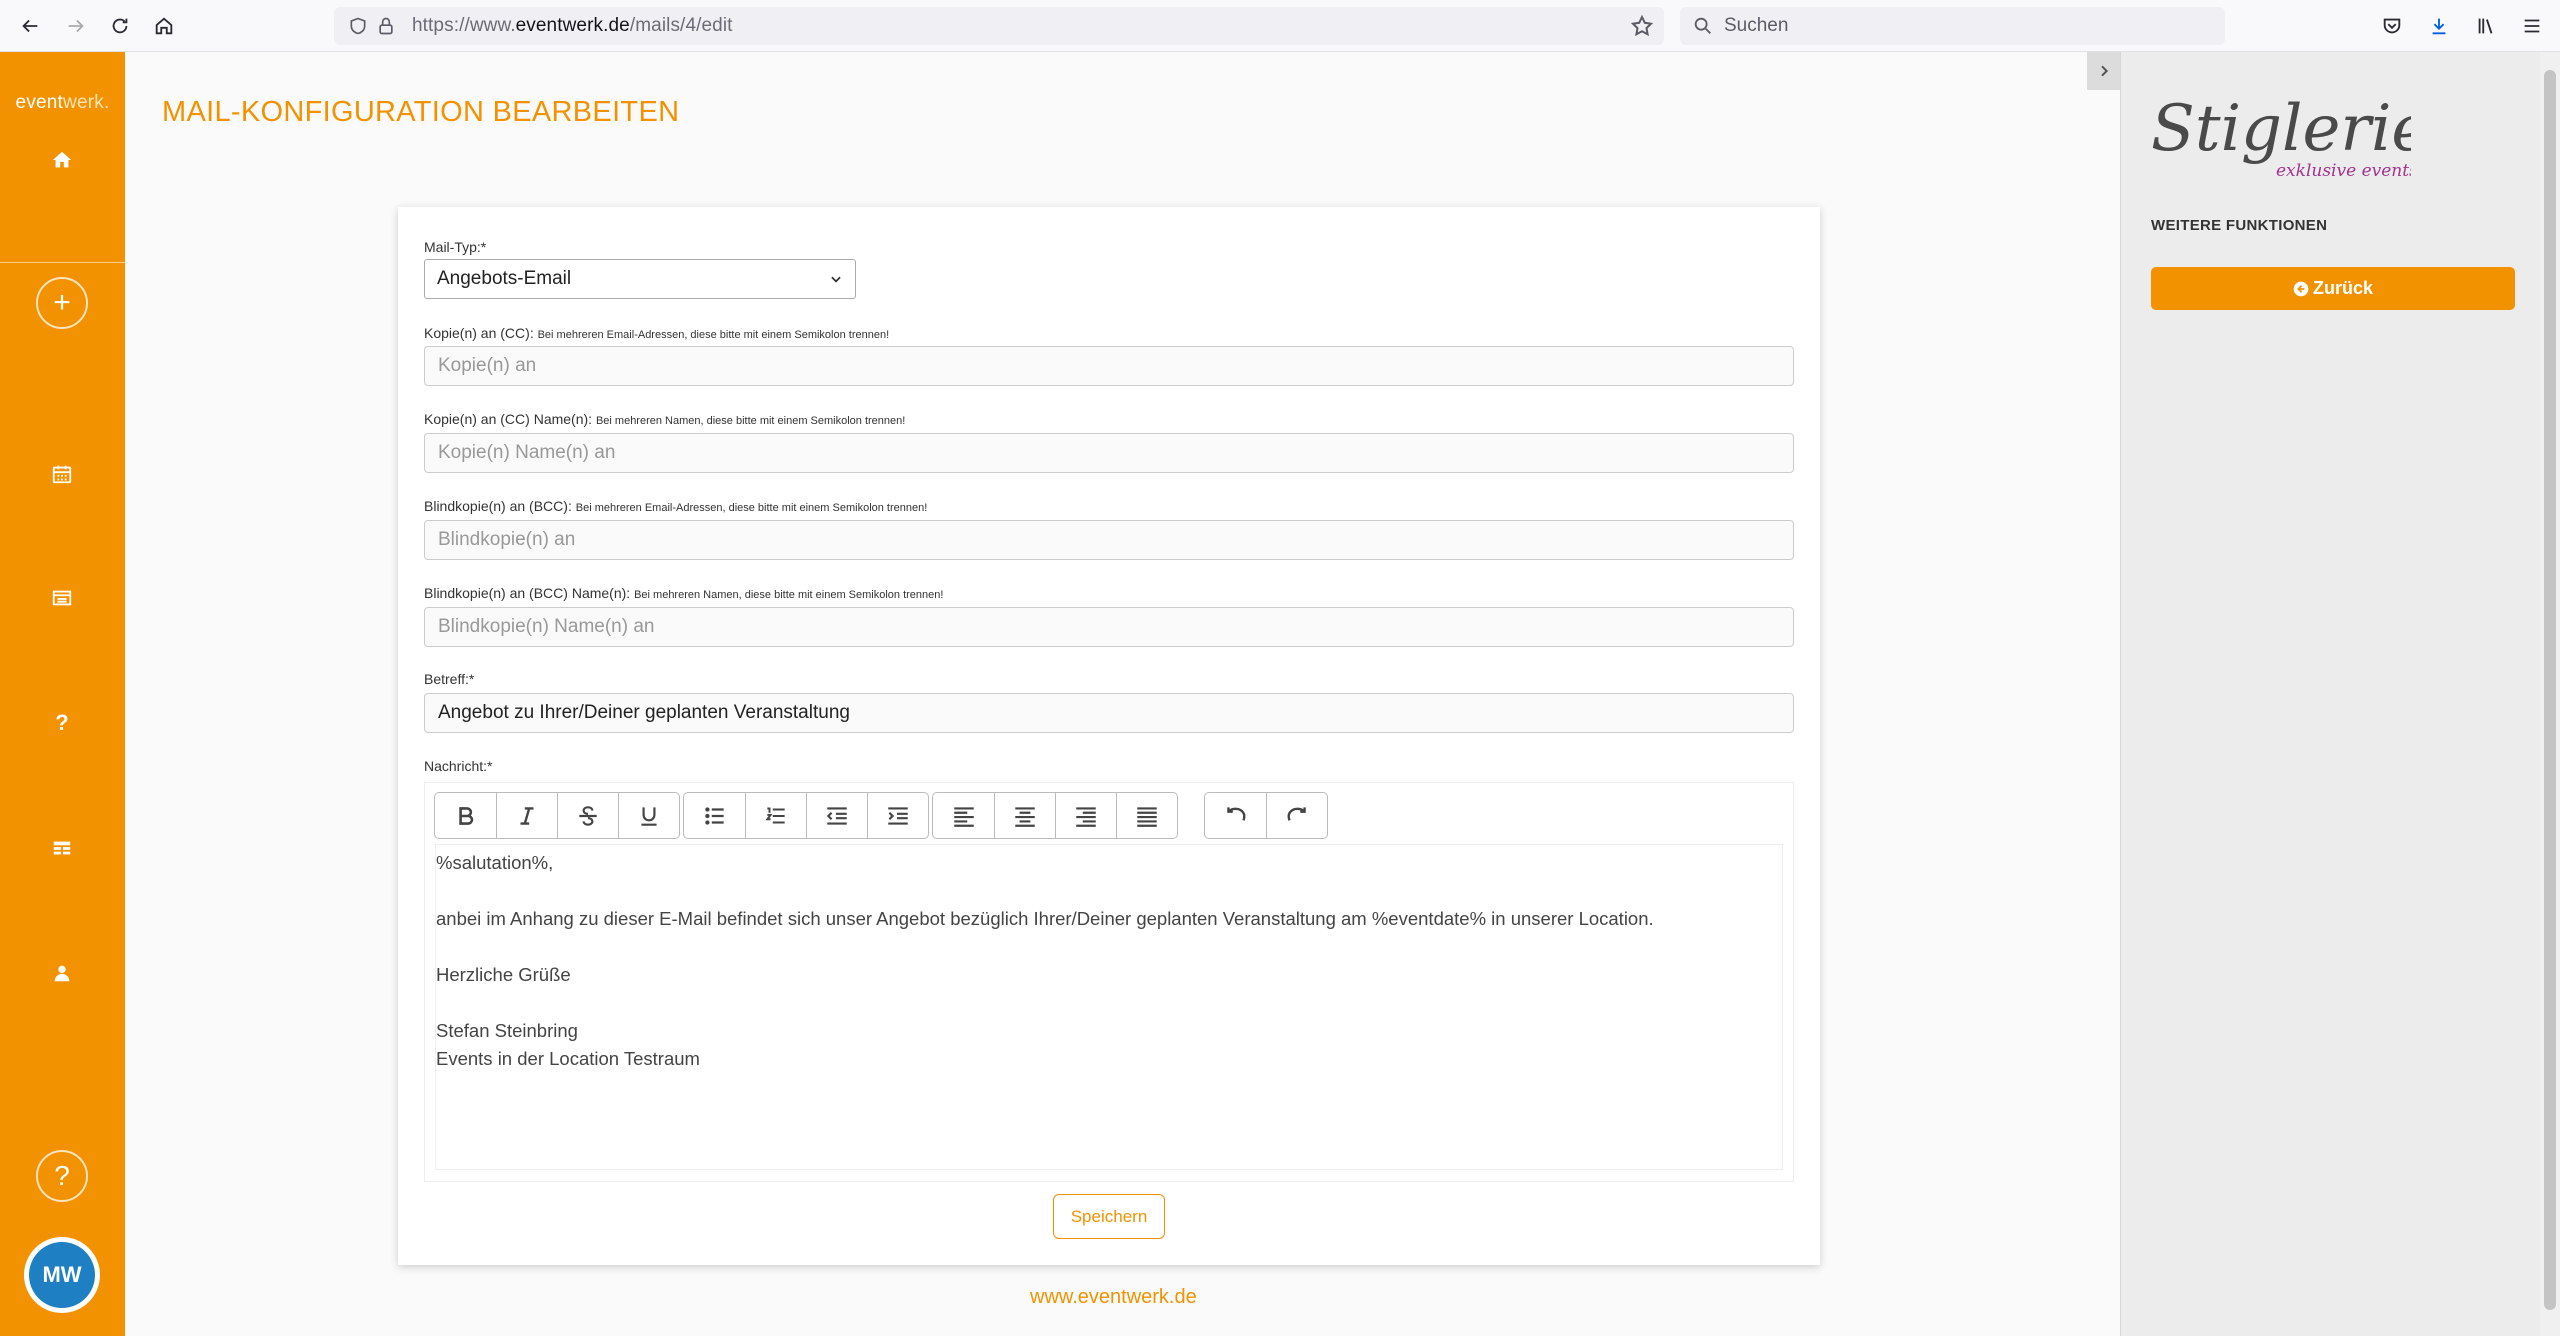 This screenshot has height=1336, width=2560. What do you see at coordinates (62, 474) in the screenshot?
I see `calendar-icon` at bounding box center [62, 474].